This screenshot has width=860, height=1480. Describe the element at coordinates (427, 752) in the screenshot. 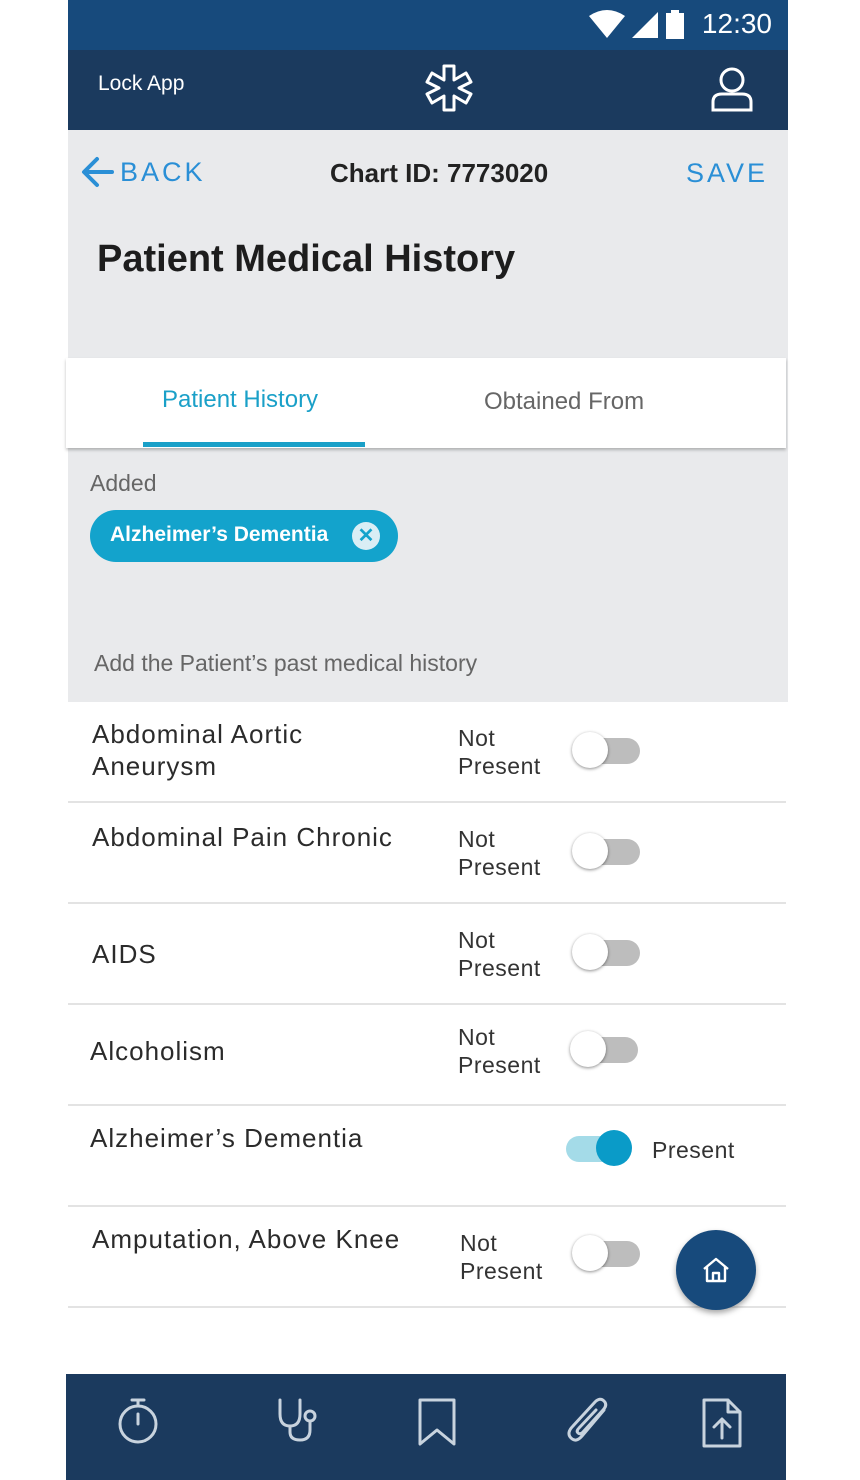

I see `history-row: Abdominal Aortic Aneurysm Not Present` at that location.